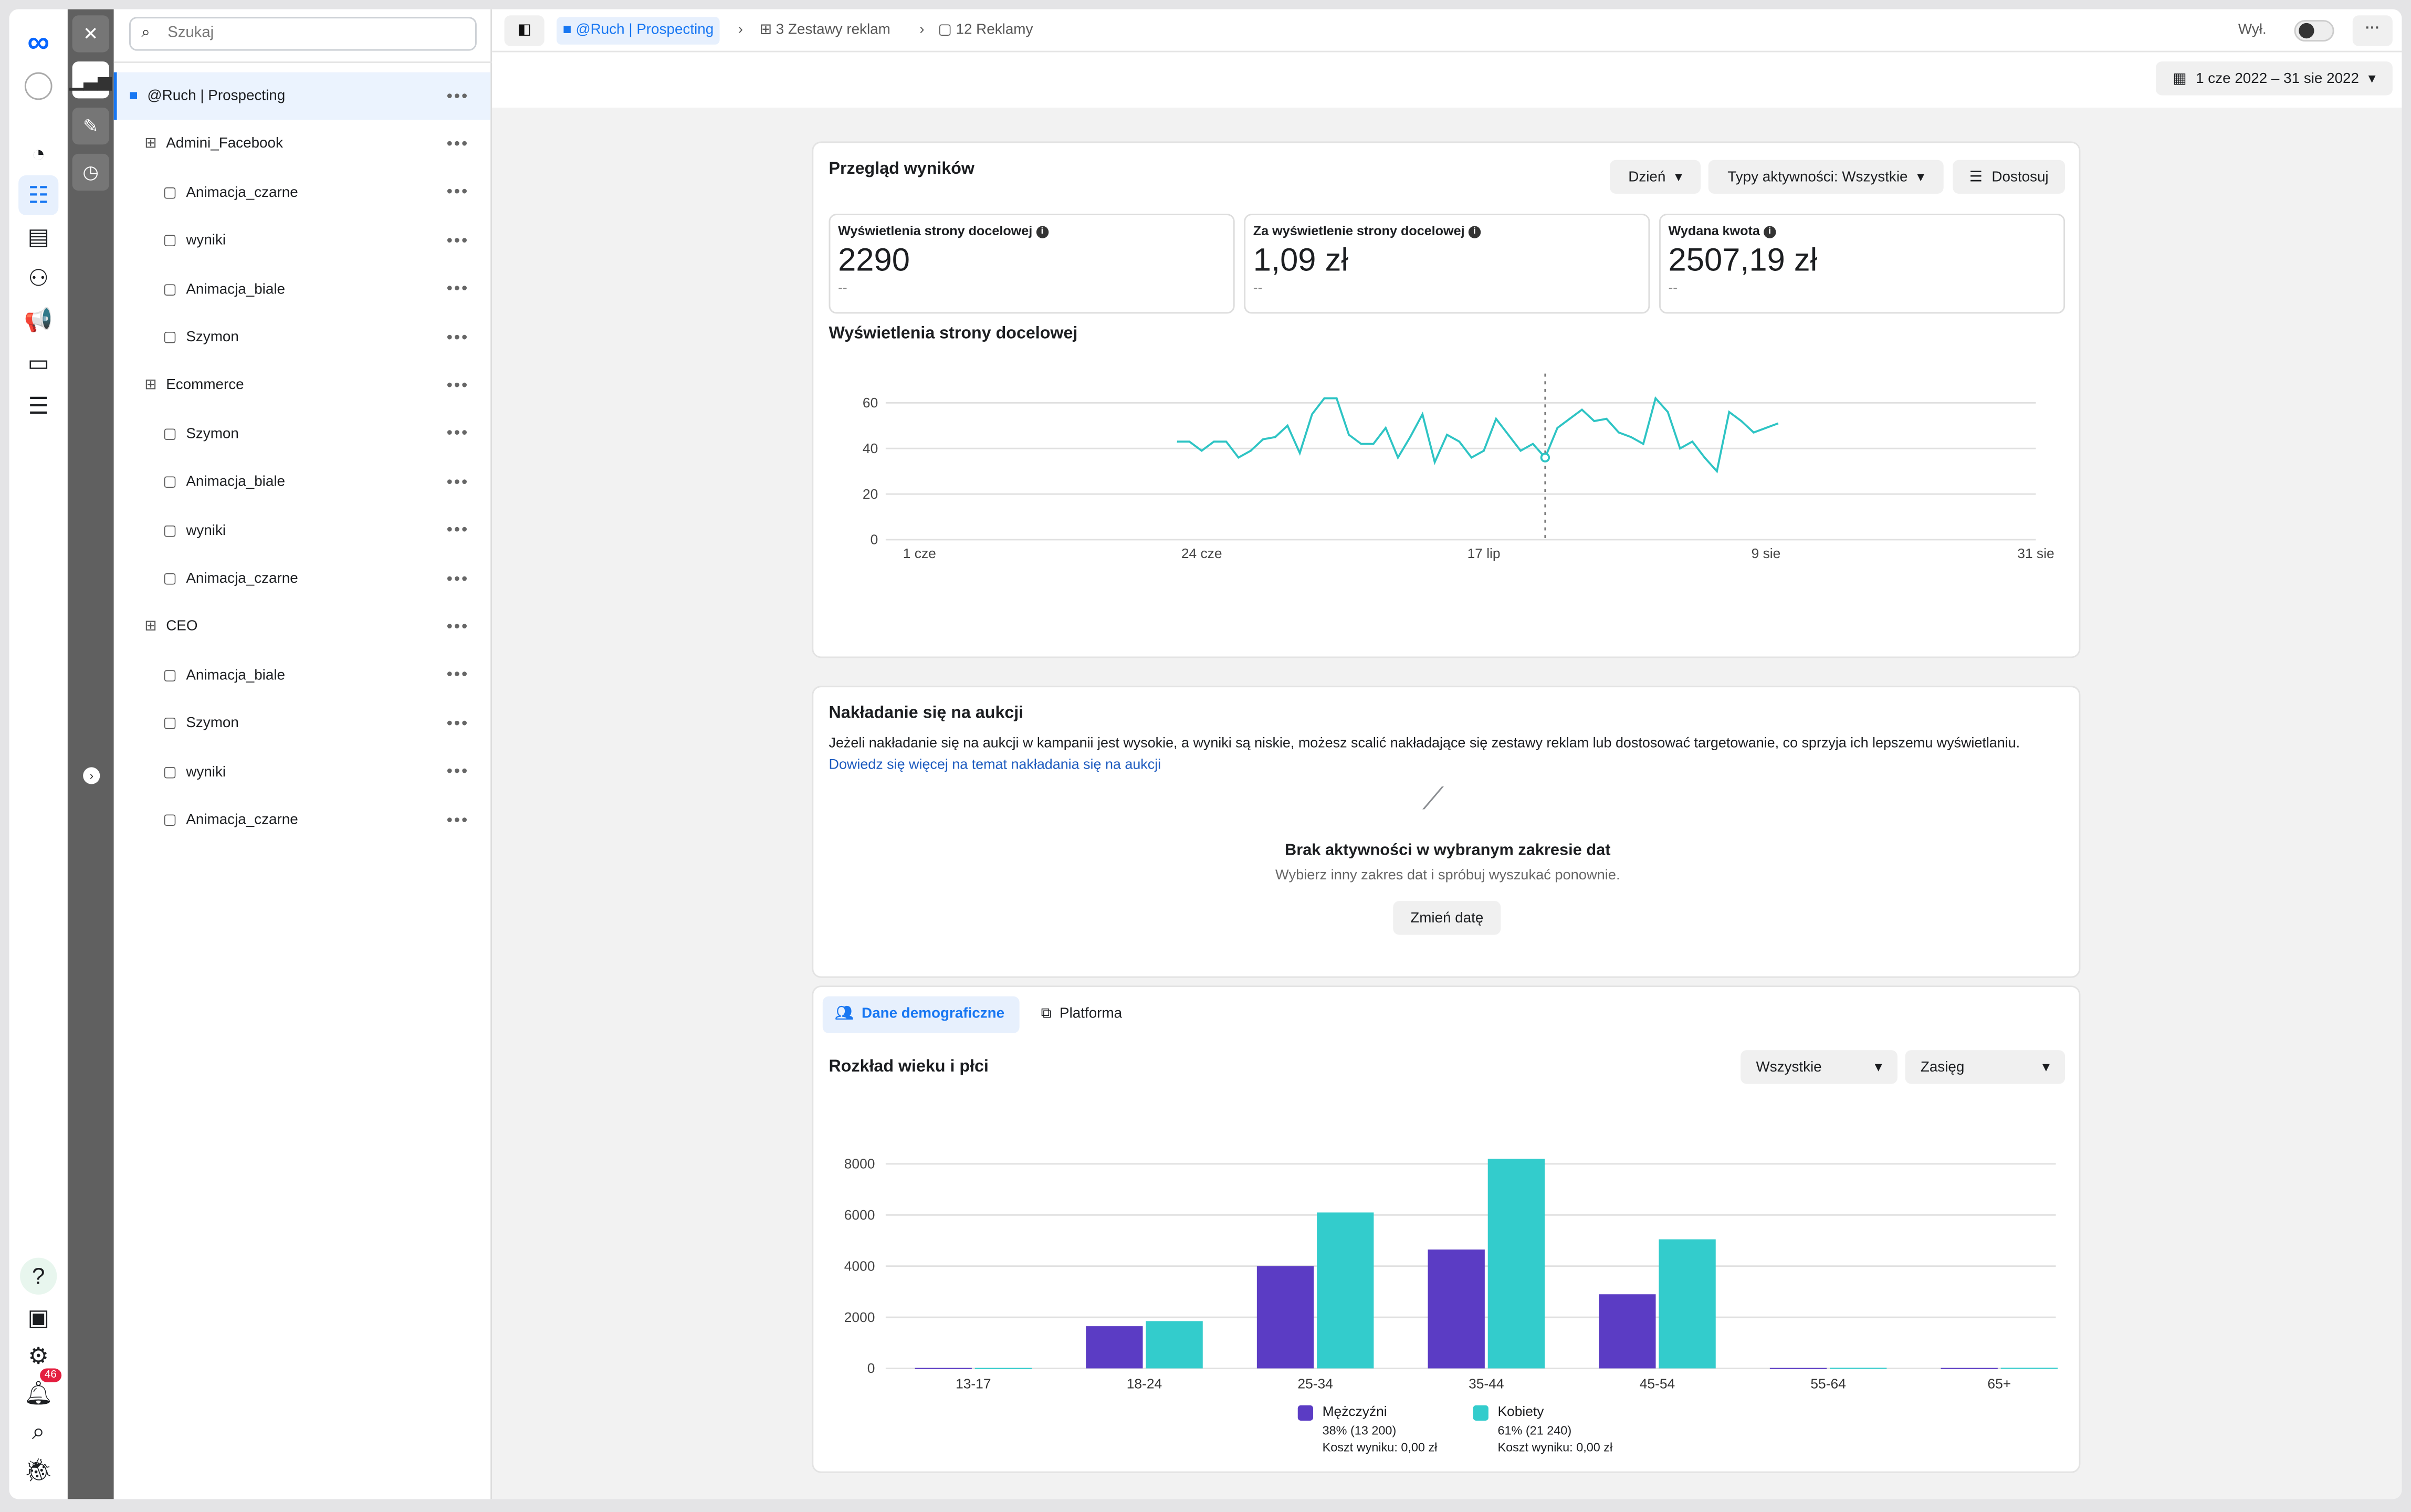 This screenshot has height=1512, width=2411. I want to click on notifications-bell-icon: 🔔︎ 46, so click(41, 1389).